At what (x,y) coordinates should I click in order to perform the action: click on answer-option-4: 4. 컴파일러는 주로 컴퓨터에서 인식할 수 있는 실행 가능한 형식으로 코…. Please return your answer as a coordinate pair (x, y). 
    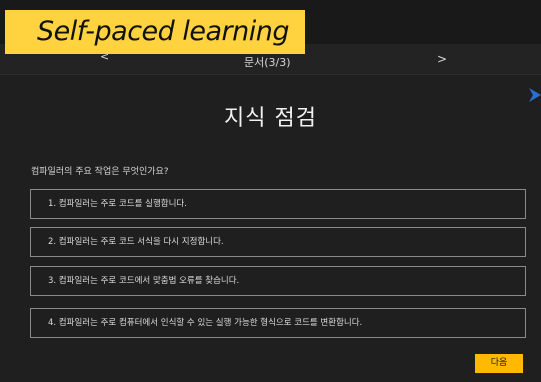
    Looking at the image, I should click on (278, 323).